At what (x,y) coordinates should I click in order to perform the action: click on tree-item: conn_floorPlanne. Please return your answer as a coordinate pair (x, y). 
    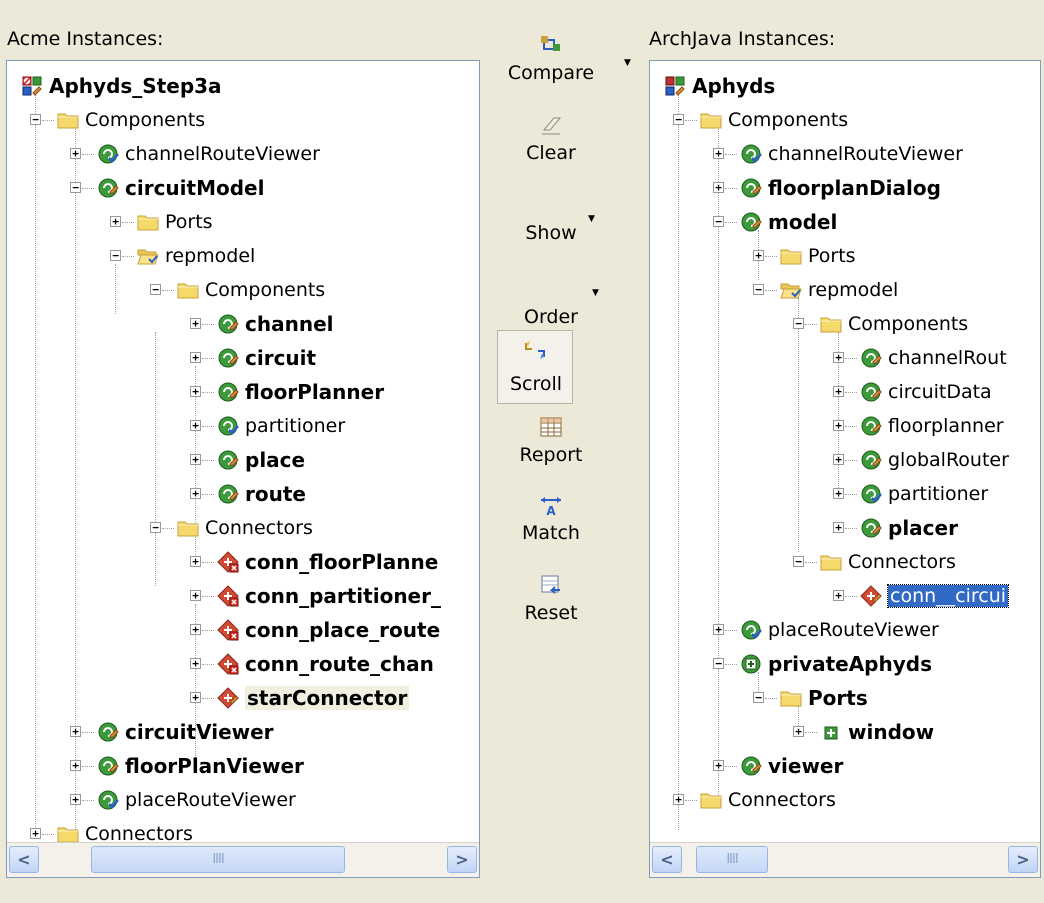
    Looking at the image, I should click on (327, 562).